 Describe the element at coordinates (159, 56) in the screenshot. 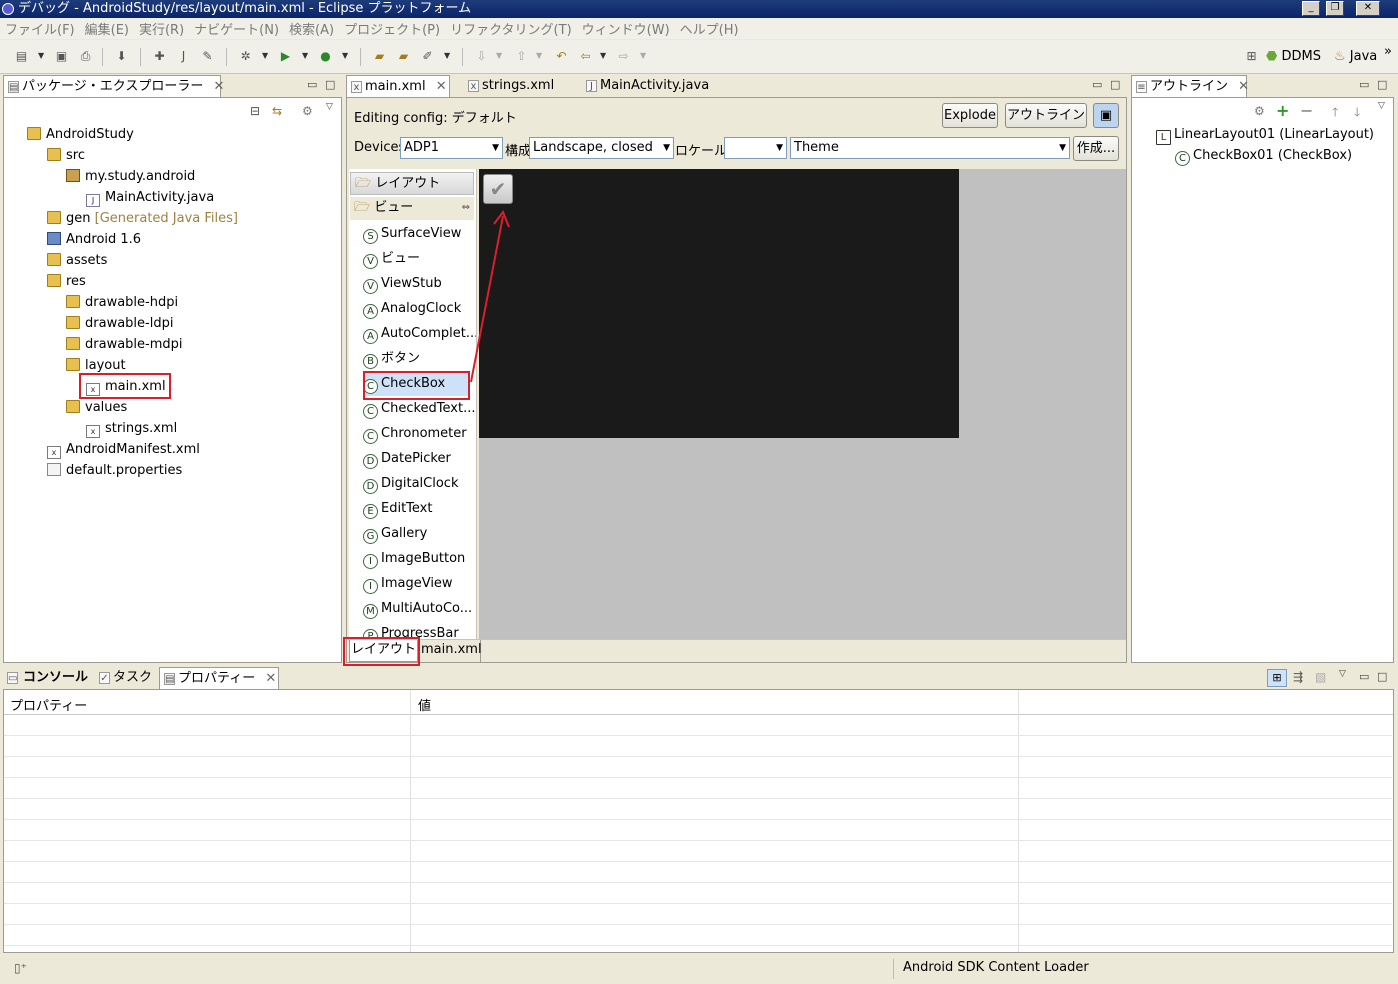

I see `new-android-project-icon: ✚` at that location.